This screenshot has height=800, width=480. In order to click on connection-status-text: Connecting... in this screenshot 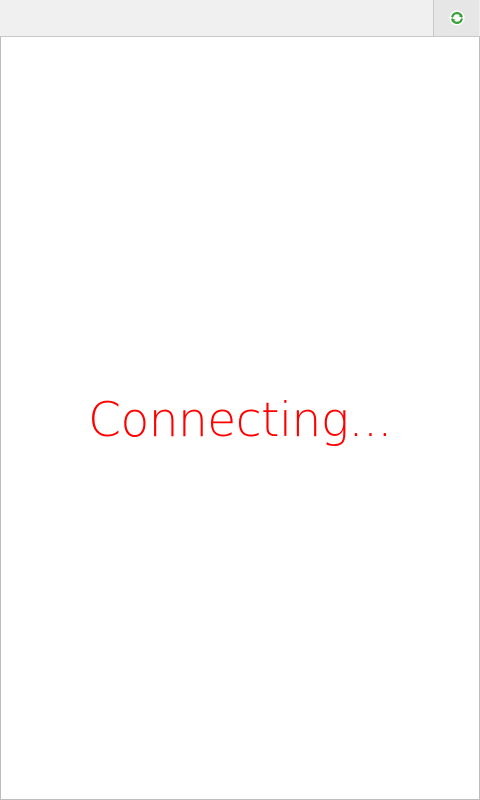, I will do `click(240, 420)`.